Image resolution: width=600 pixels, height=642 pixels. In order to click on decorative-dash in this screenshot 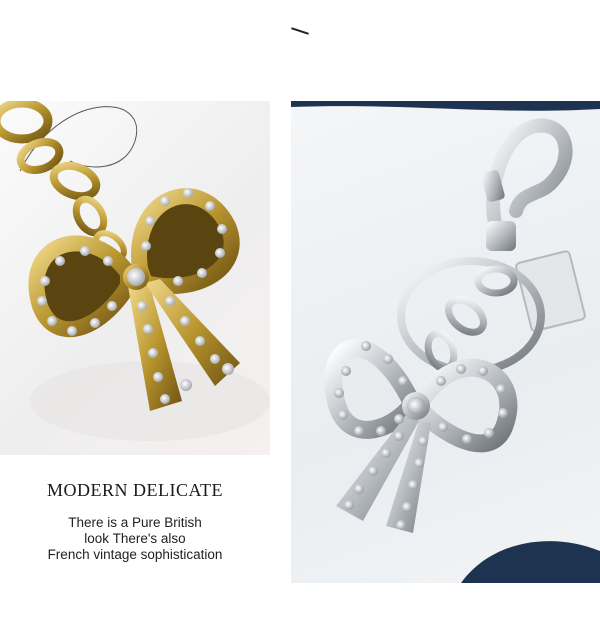, I will do `click(300, 31)`.